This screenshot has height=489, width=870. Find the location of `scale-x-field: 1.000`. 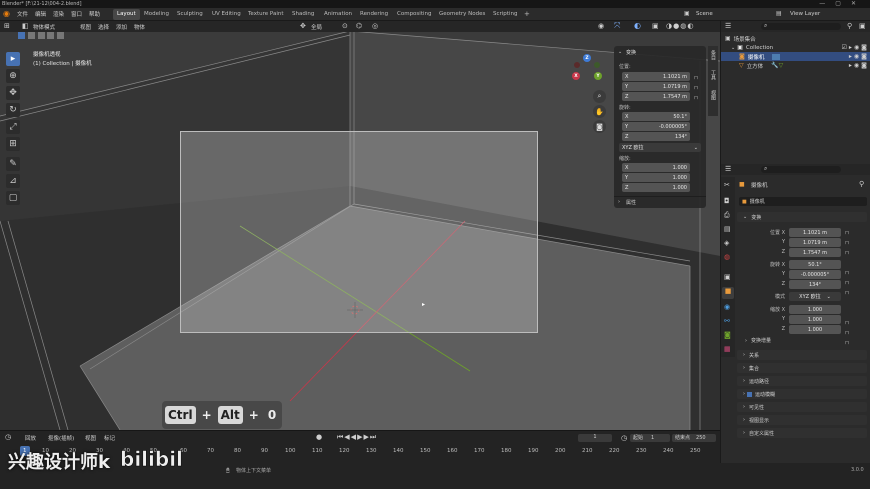

scale-x-field: 1.000 is located at coordinates (815, 309).